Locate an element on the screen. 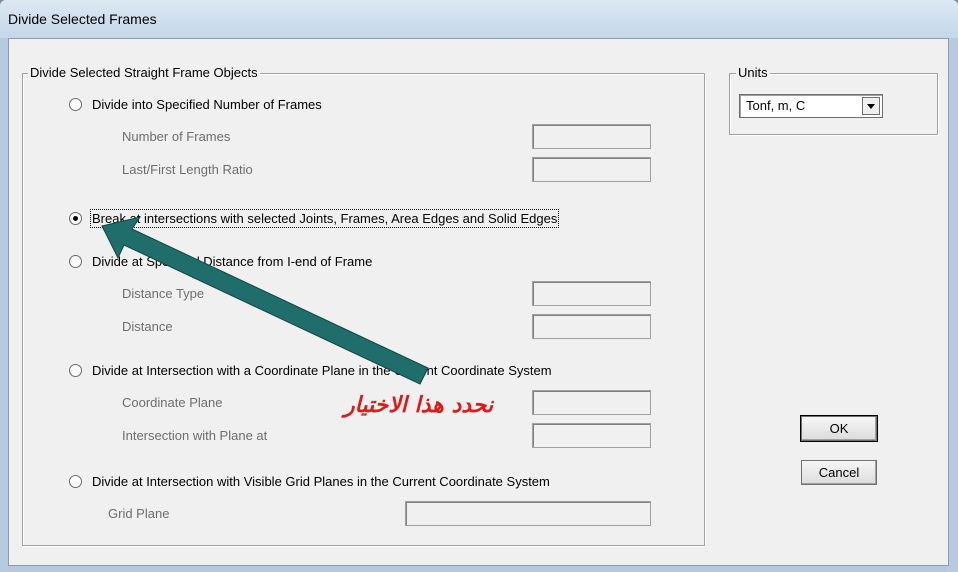  intersection-plane-input is located at coordinates (591, 435).